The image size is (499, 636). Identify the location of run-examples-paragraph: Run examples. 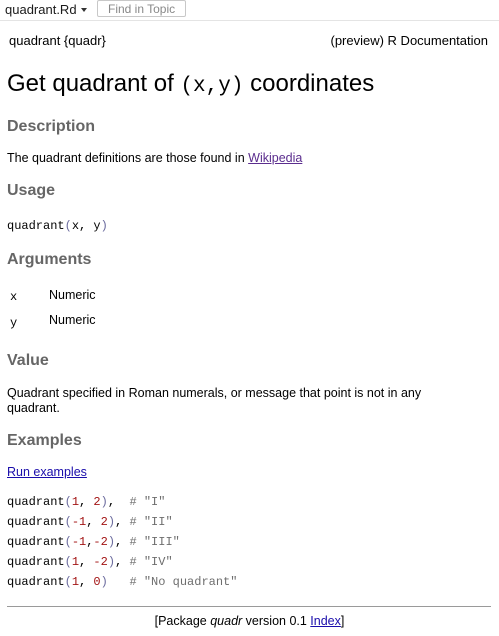
(47, 472).